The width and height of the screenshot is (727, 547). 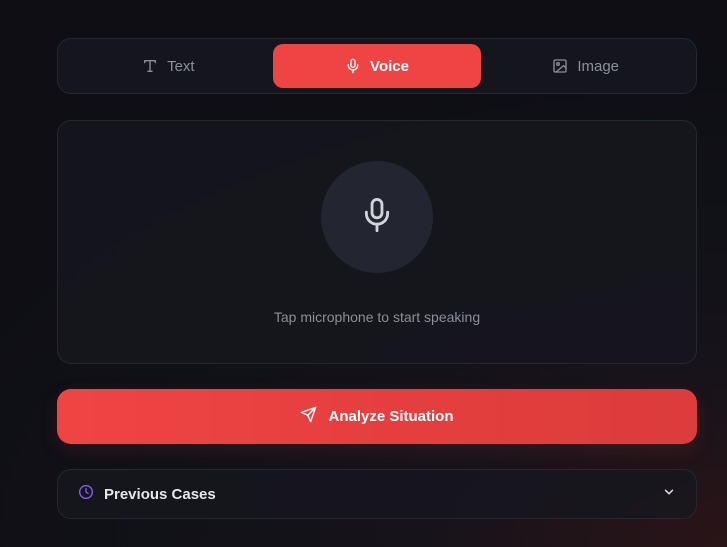 I want to click on clock-icon, so click(x=86, y=494).